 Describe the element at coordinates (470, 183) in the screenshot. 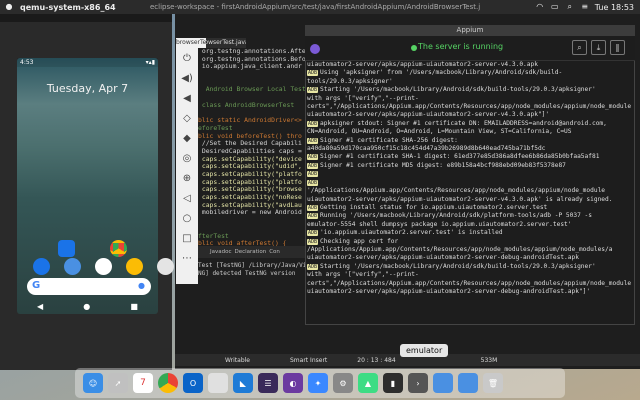

I see `log-line: ADB` at that location.